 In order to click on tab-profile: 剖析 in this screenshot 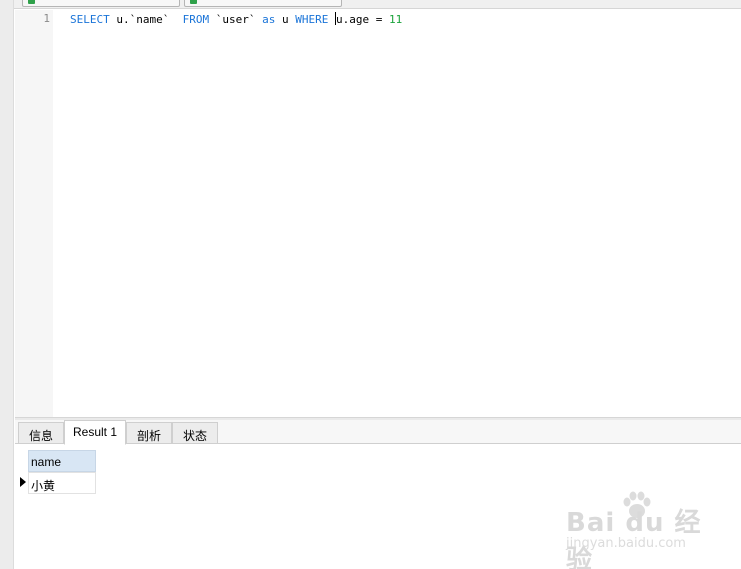, I will do `click(149, 433)`.